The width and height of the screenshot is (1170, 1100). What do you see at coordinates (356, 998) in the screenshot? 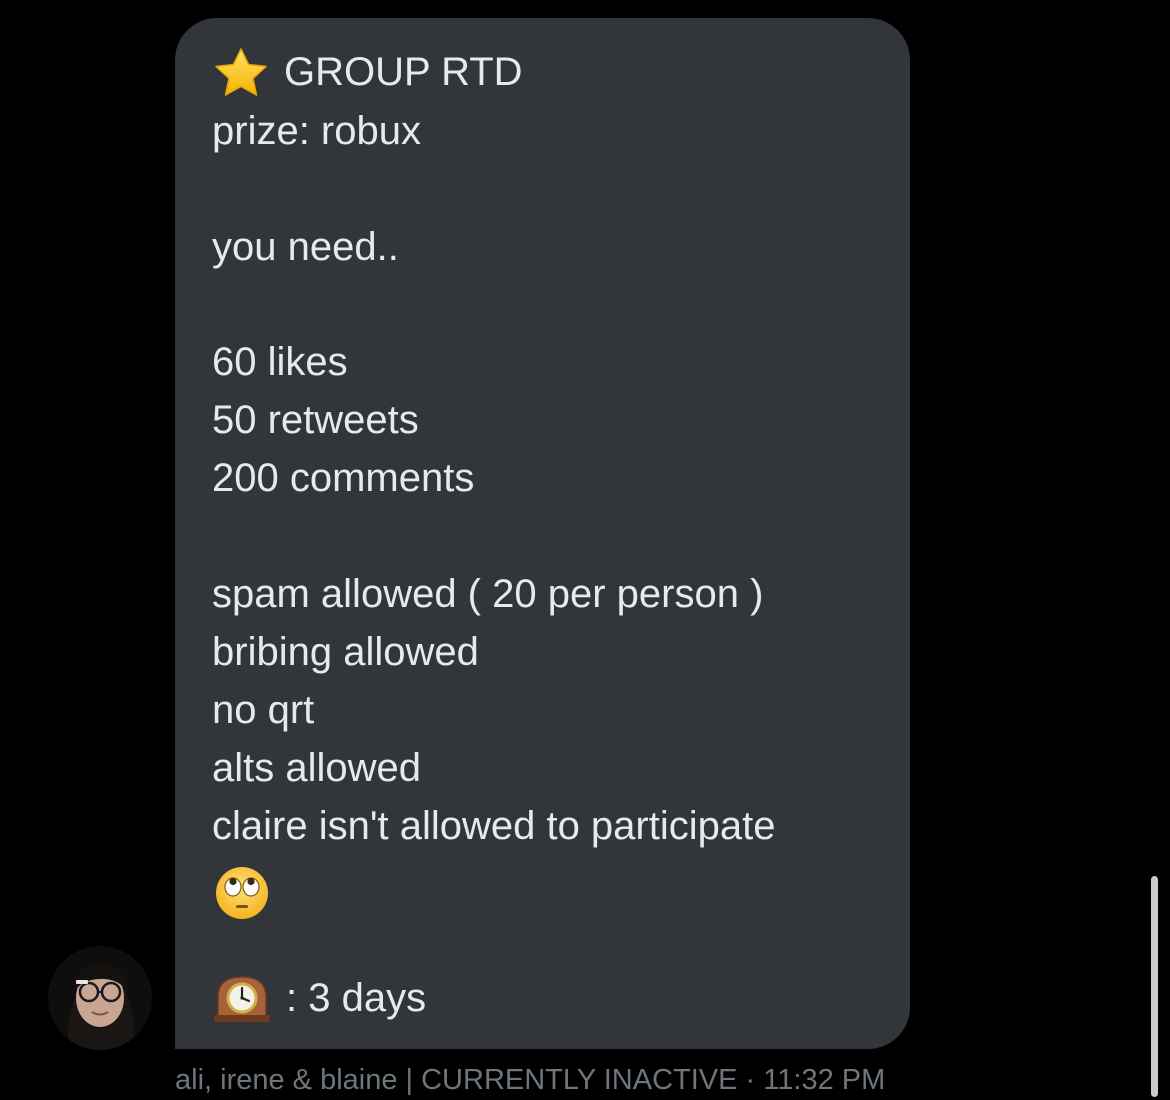
I see `duration-text: : 3 days` at bounding box center [356, 998].